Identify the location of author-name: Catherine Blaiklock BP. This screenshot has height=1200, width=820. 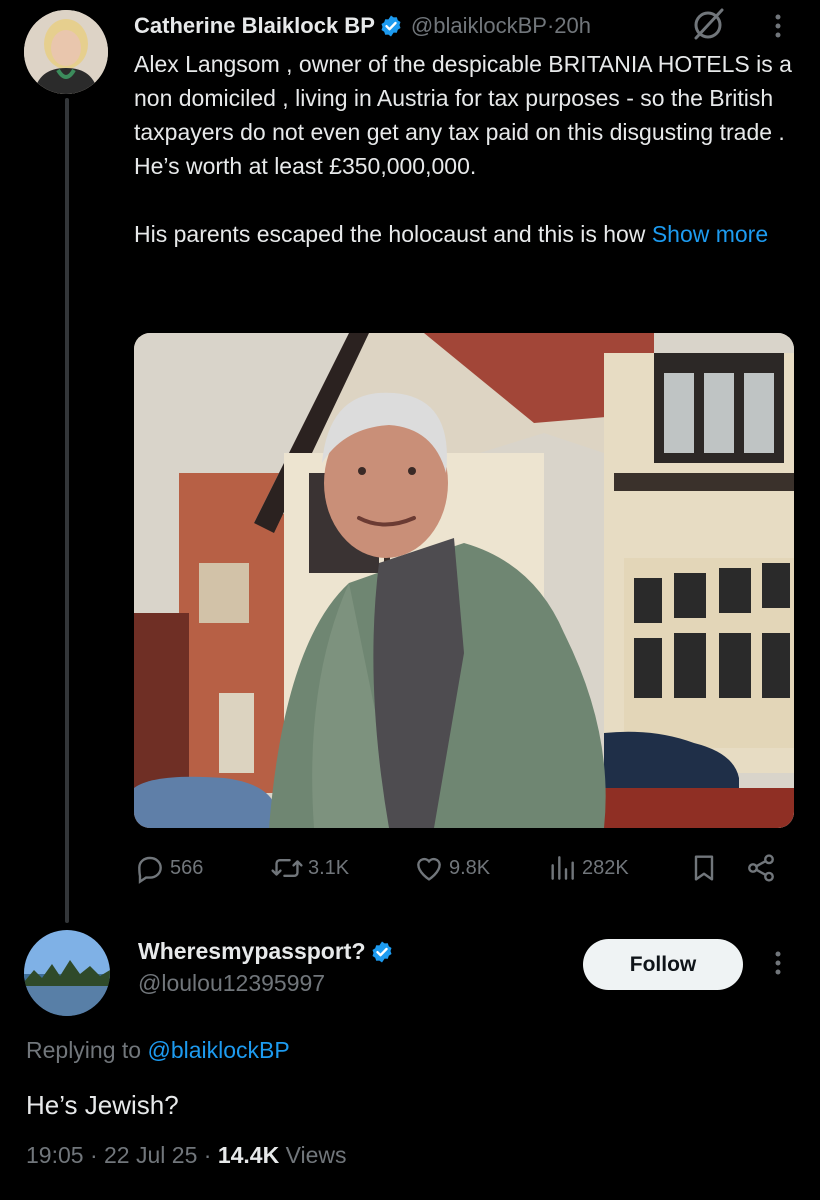
(254, 26).